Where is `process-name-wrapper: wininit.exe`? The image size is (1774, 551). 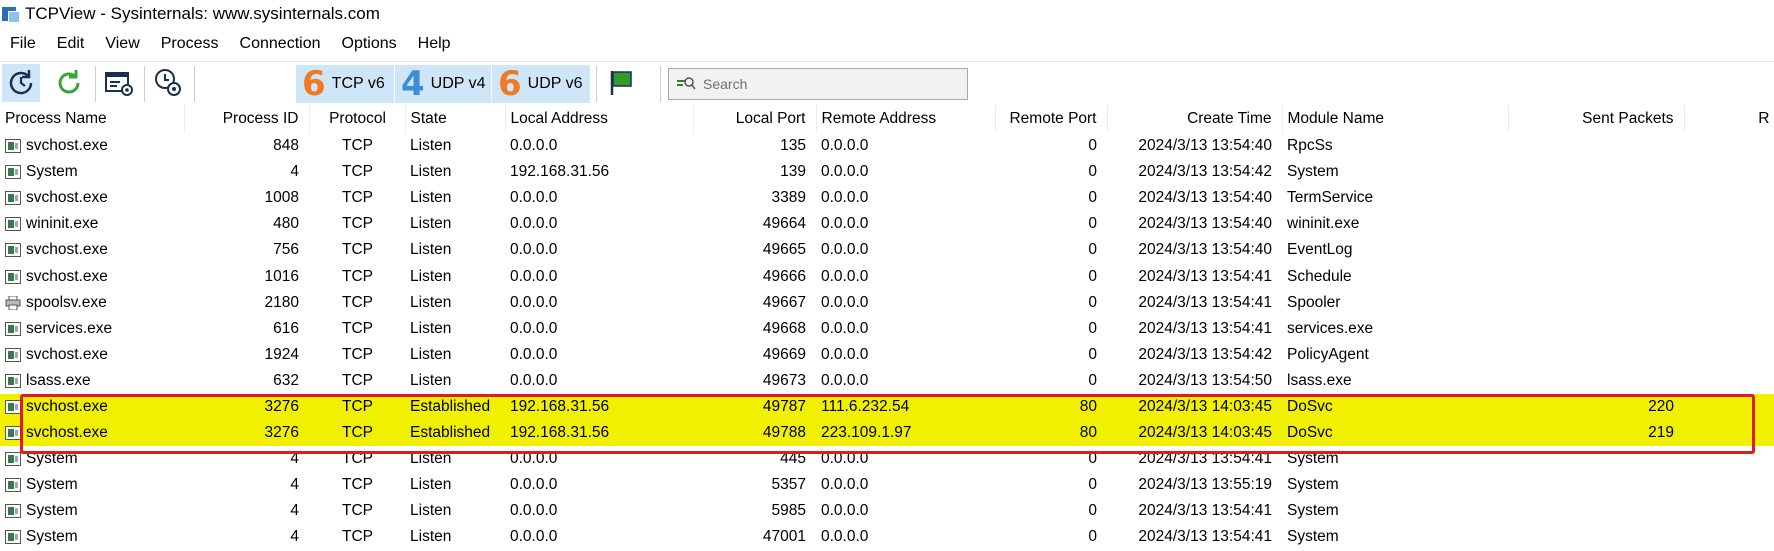 process-name-wrapper: wininit.exe is located at coordinates (92, 224).